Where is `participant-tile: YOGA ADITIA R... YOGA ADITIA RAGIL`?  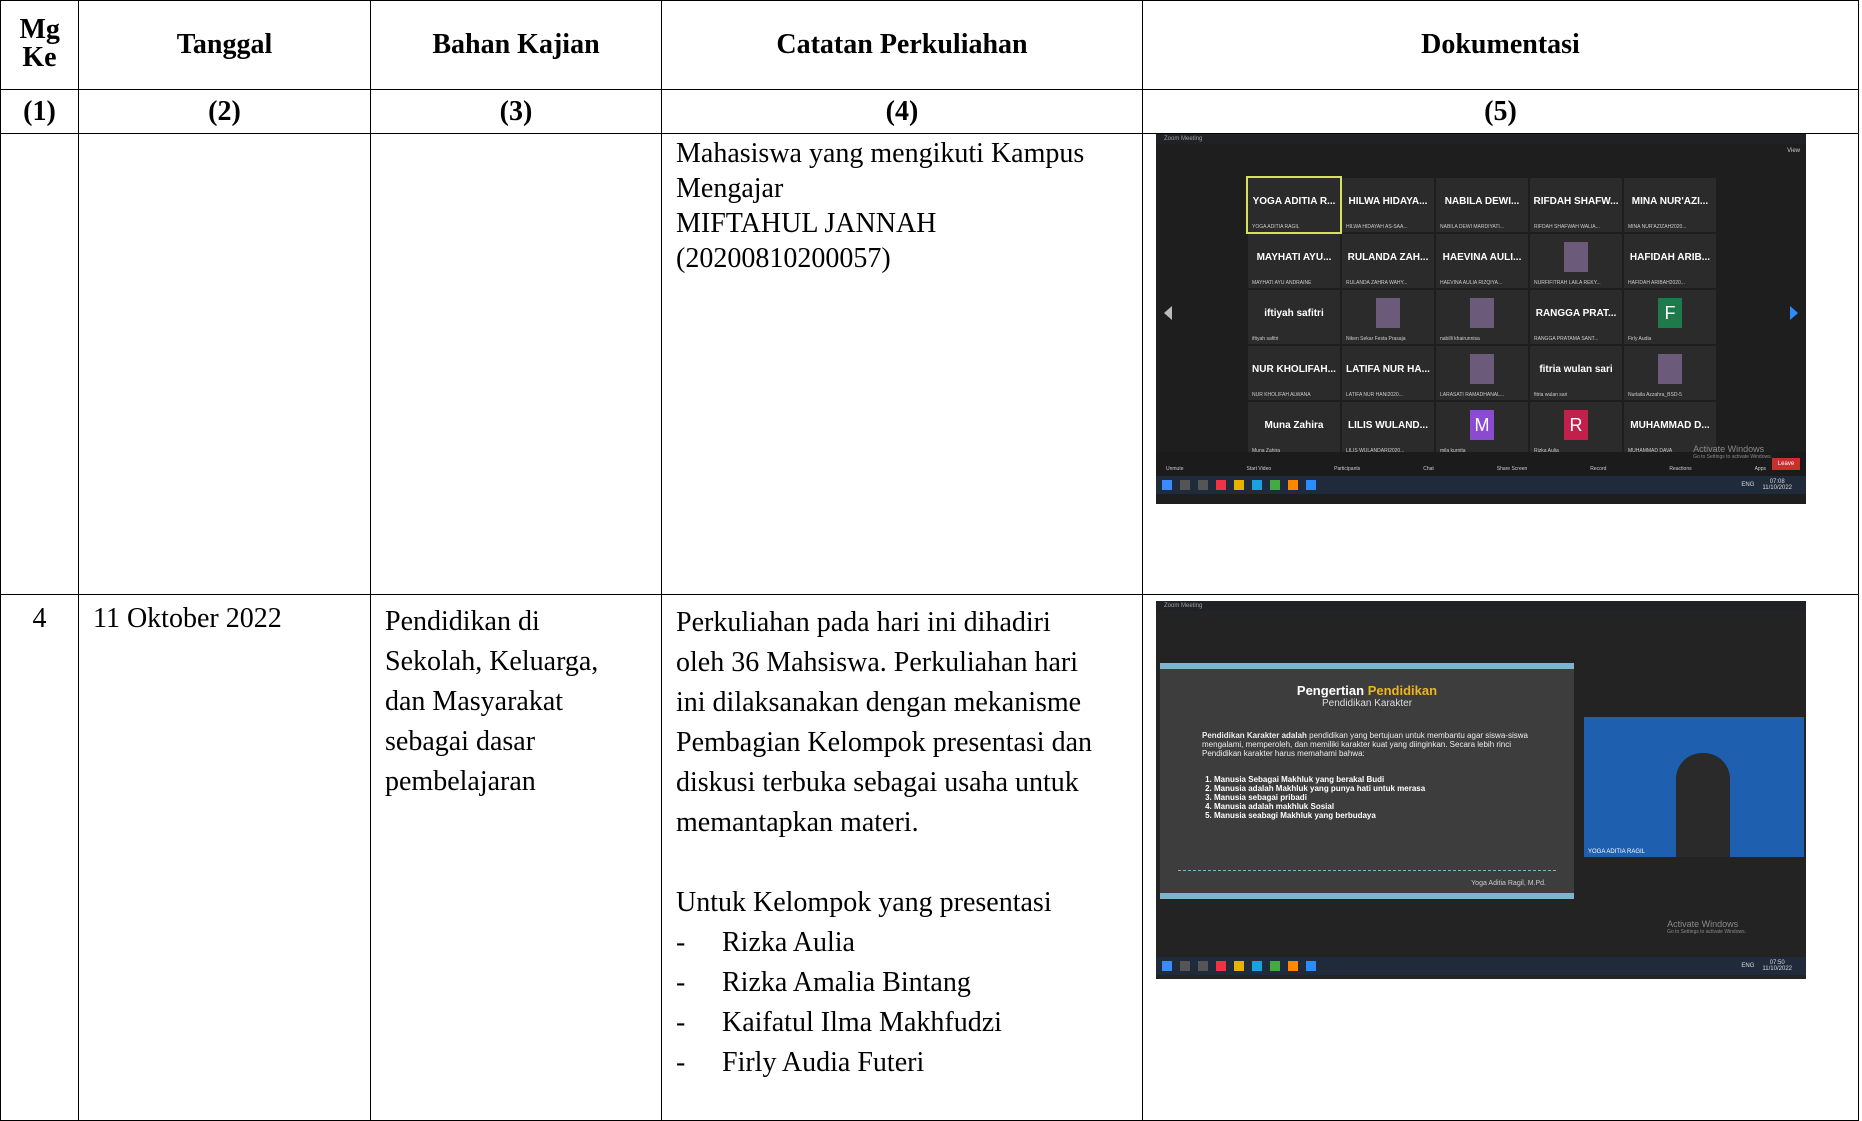 participant-tile: YOGA ADITIA R... YOGA ADITIA RAGIL is located at coordinates (1294, 205).